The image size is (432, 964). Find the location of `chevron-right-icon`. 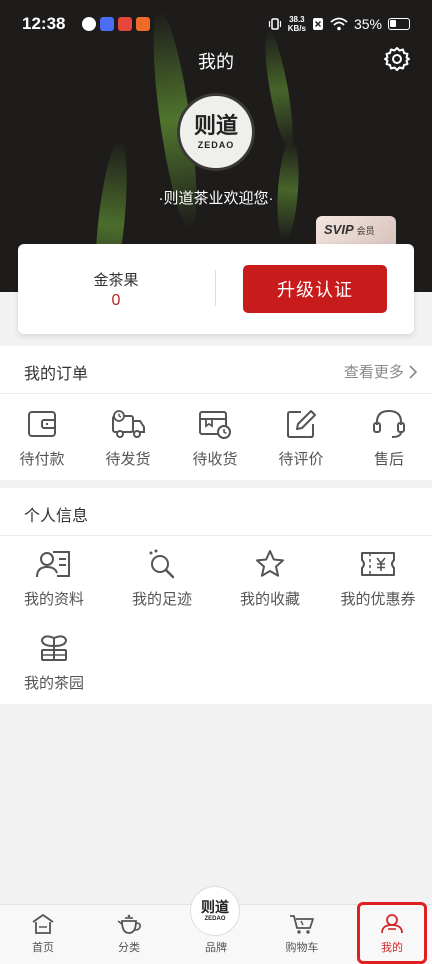

chevron-right-icon is located at coordinates (413, 372).